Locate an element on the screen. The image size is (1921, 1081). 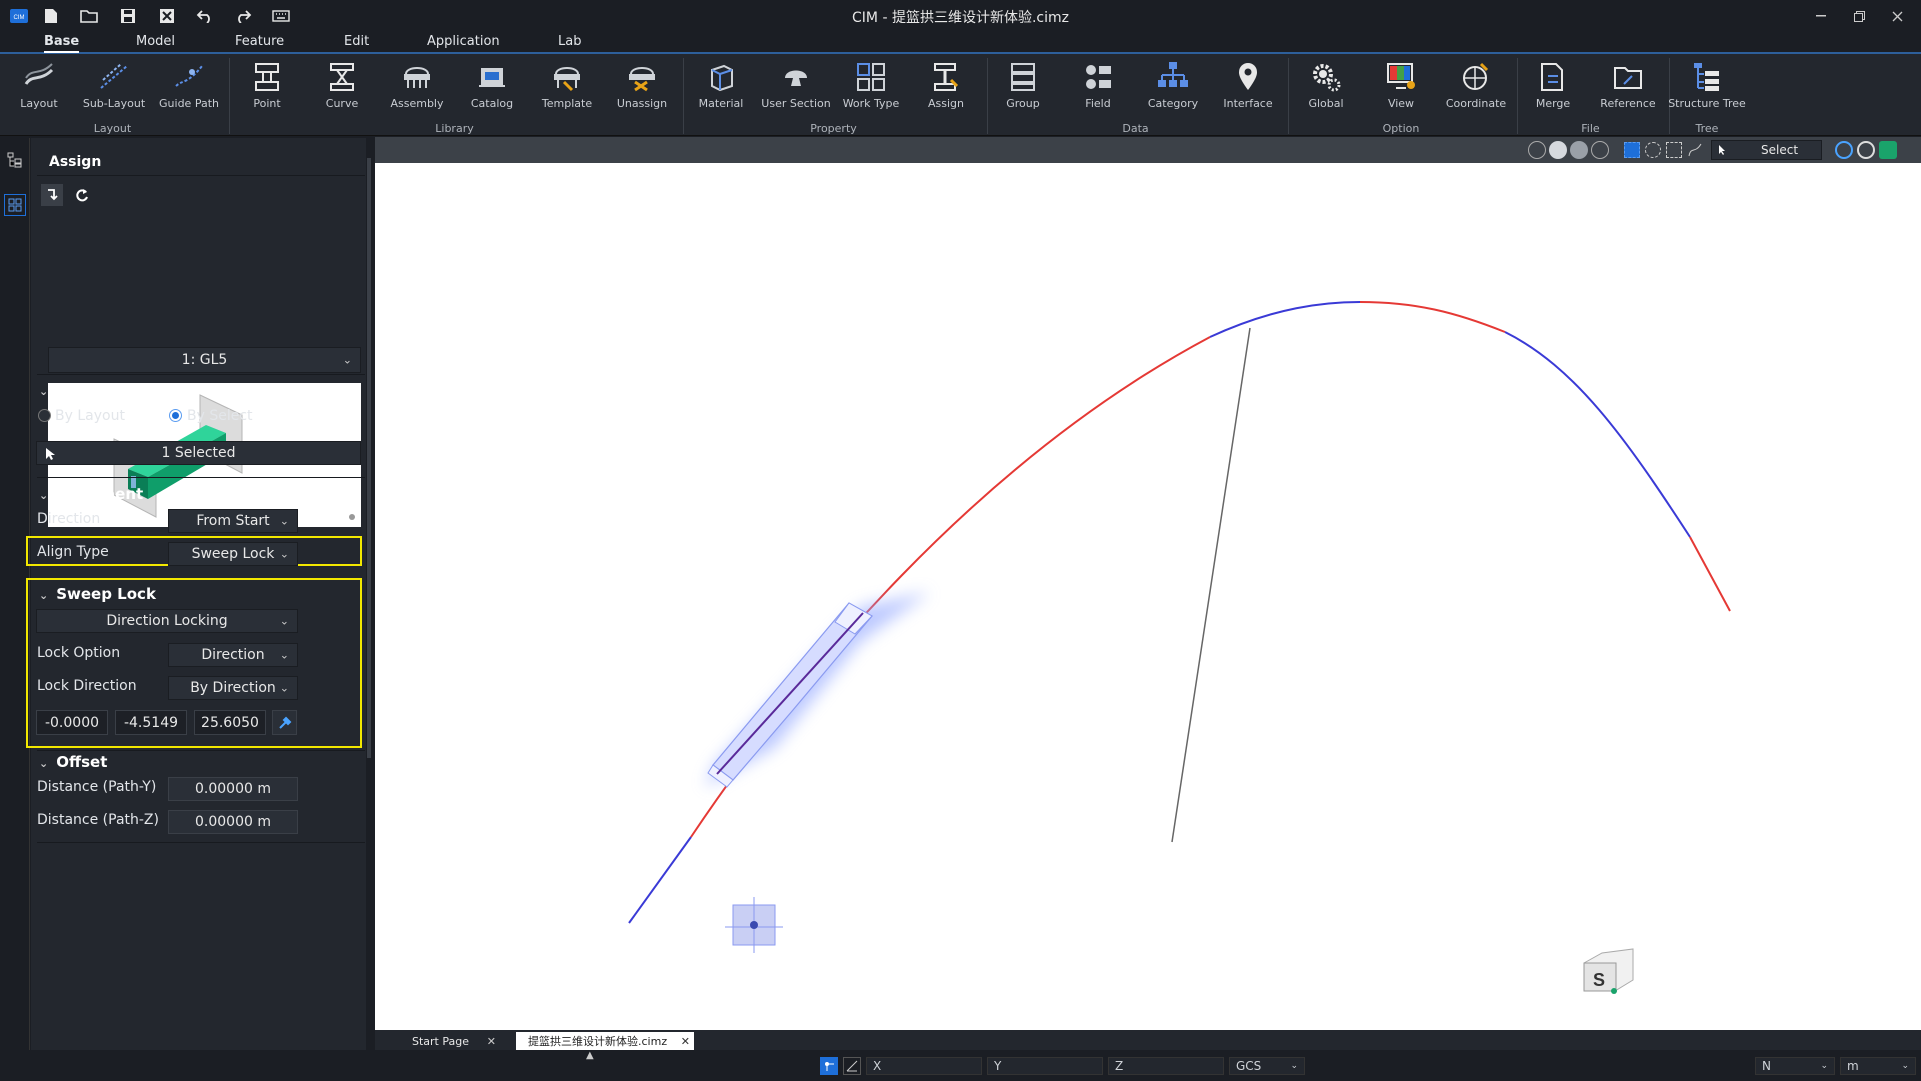
apply-button is located at coordinates (52, 195).